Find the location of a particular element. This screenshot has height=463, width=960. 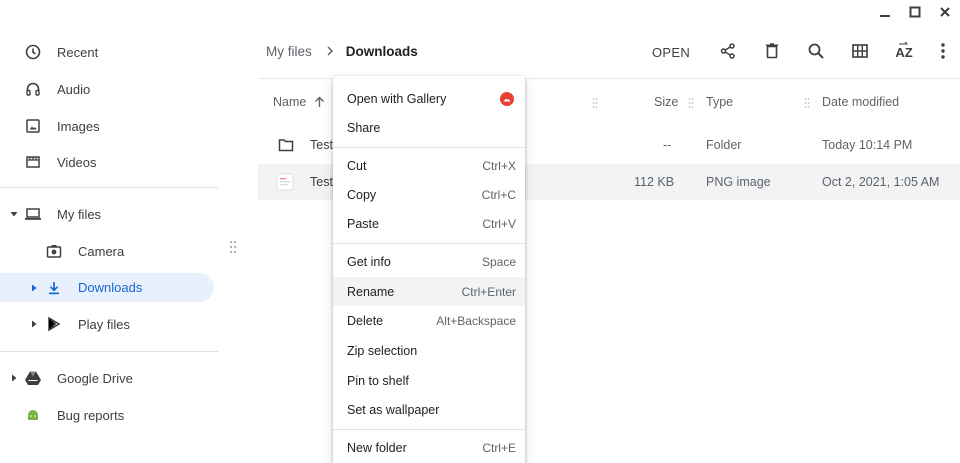

android-icon is located at coordinates (33, 415).